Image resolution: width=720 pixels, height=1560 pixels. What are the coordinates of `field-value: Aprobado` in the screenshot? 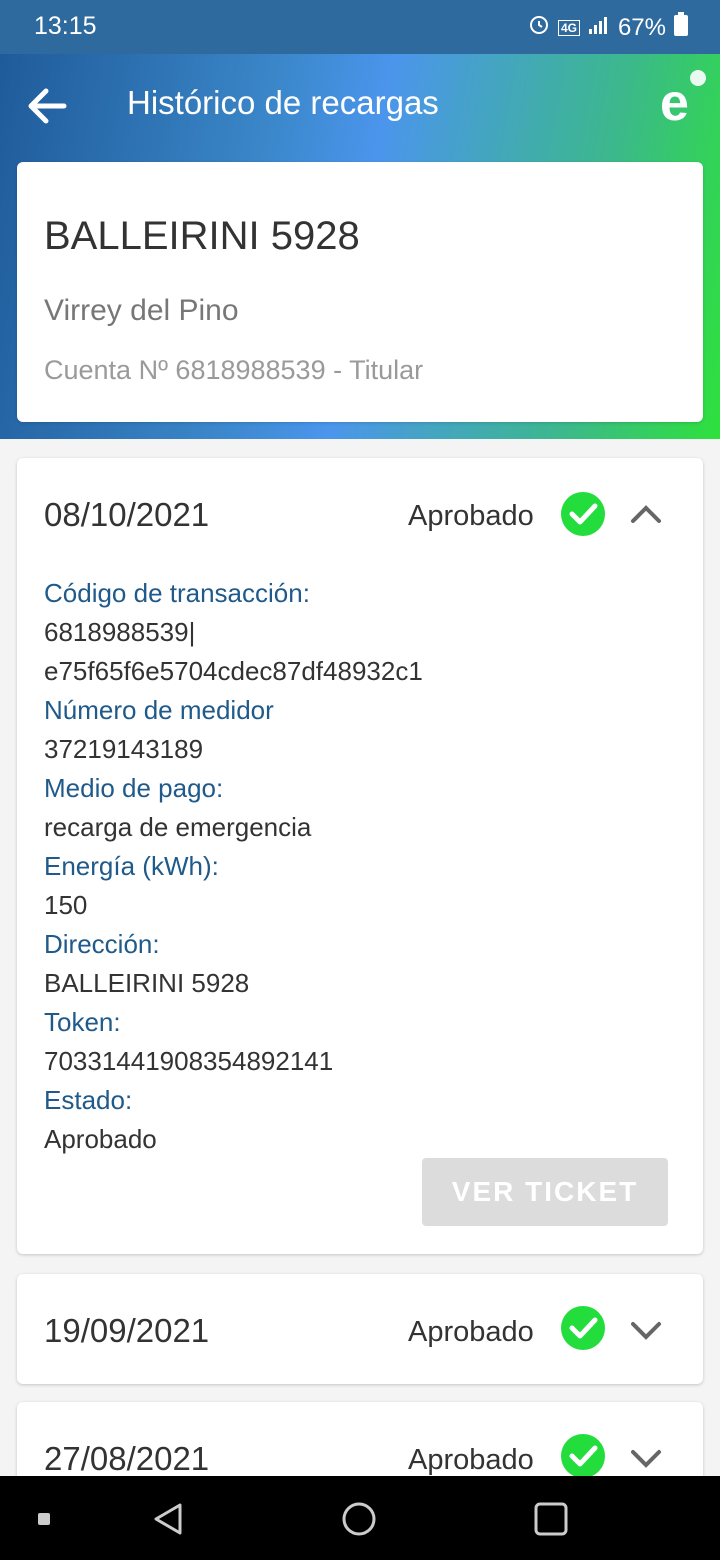 It's located at (100, 1139).